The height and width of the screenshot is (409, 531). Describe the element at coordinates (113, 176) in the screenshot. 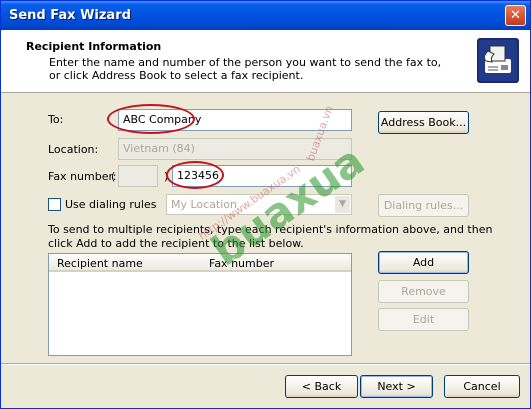

I see `area-code-paren-open: (` at that location.